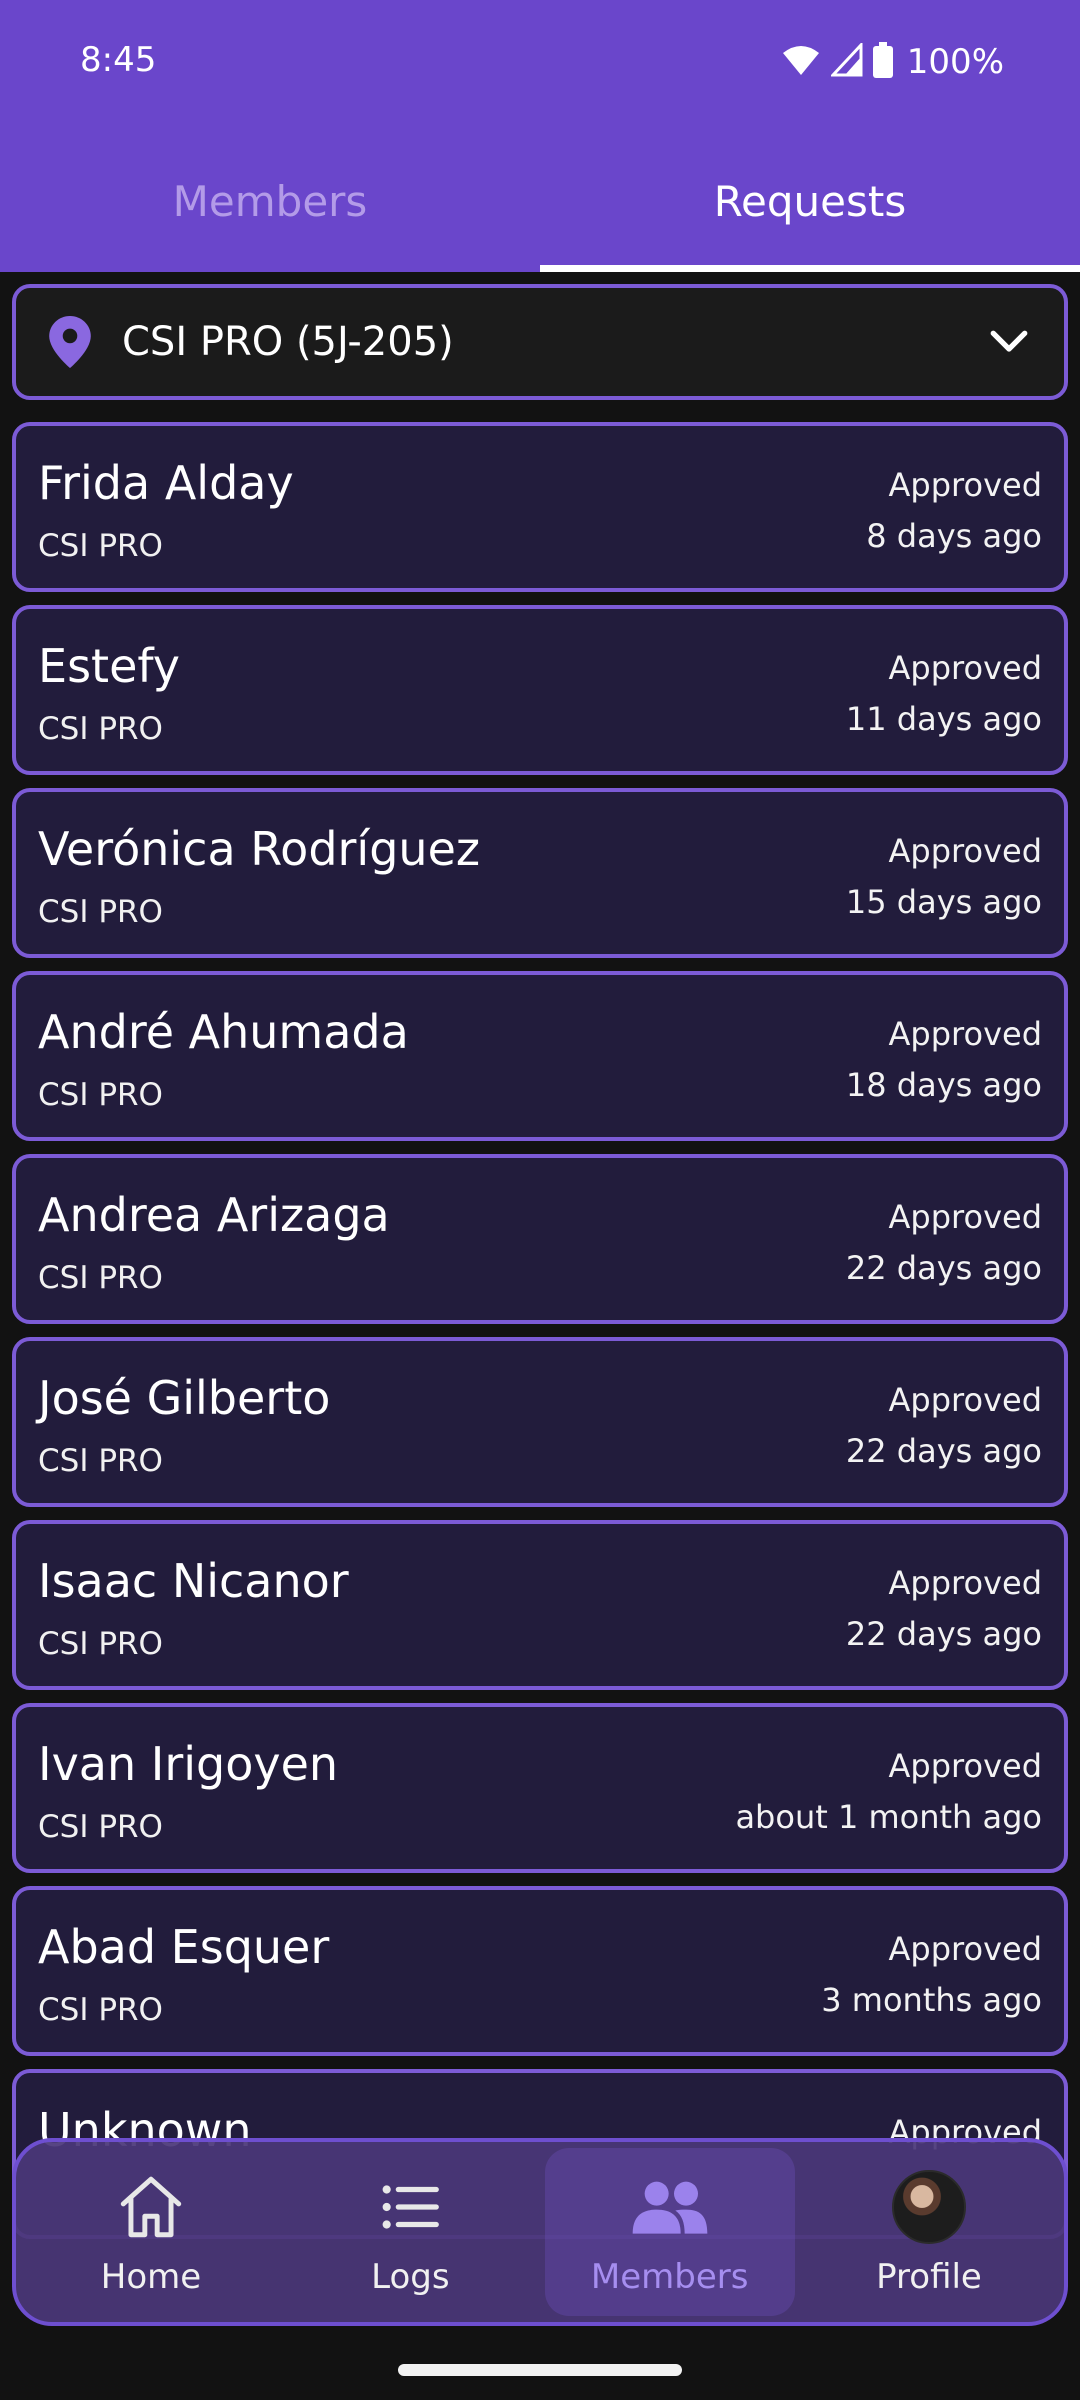  I want to click on request-time: 15 days ago, so click(943, 902).